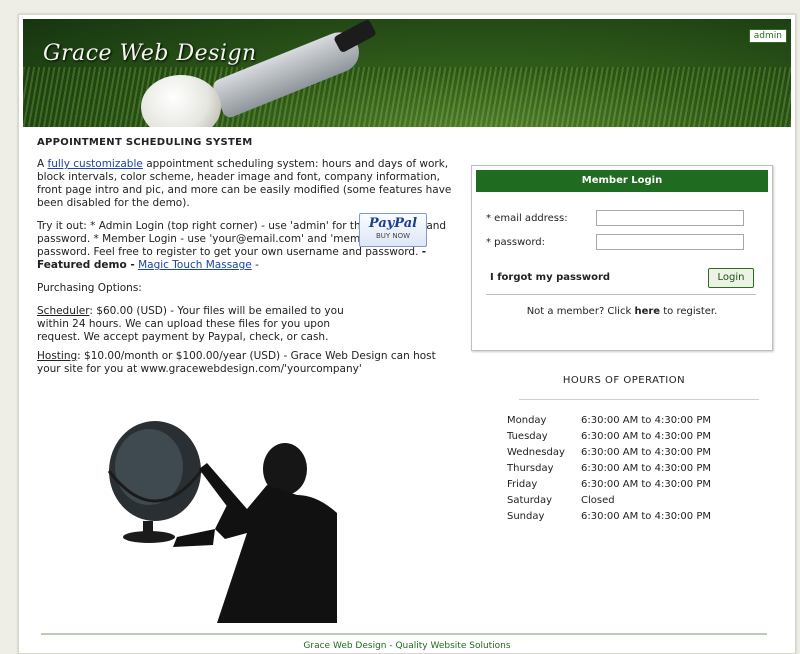 Image resolution: width=800 pixels, height=654 pixels. Describe the element at coordinates (690, 311) in the screenshot. I see `register-suffix: to register.` at that location.